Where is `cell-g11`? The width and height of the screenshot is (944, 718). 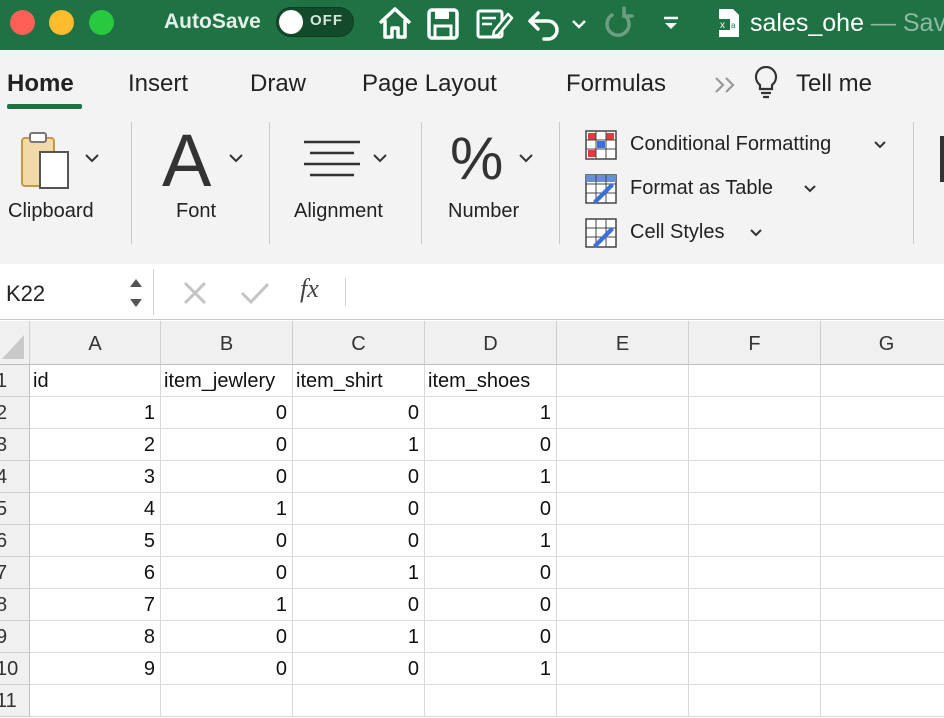 cell-g11 is located at coordinates (882, 701).